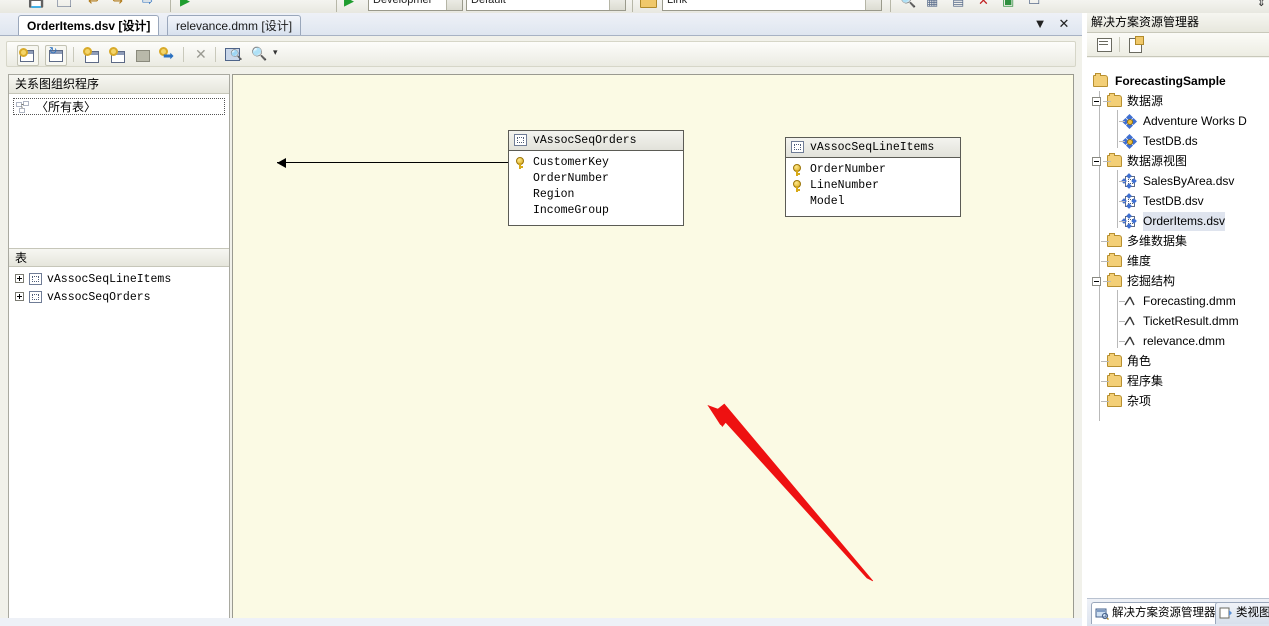  I want to click on undo-icon: ↩, so click(93, 4).